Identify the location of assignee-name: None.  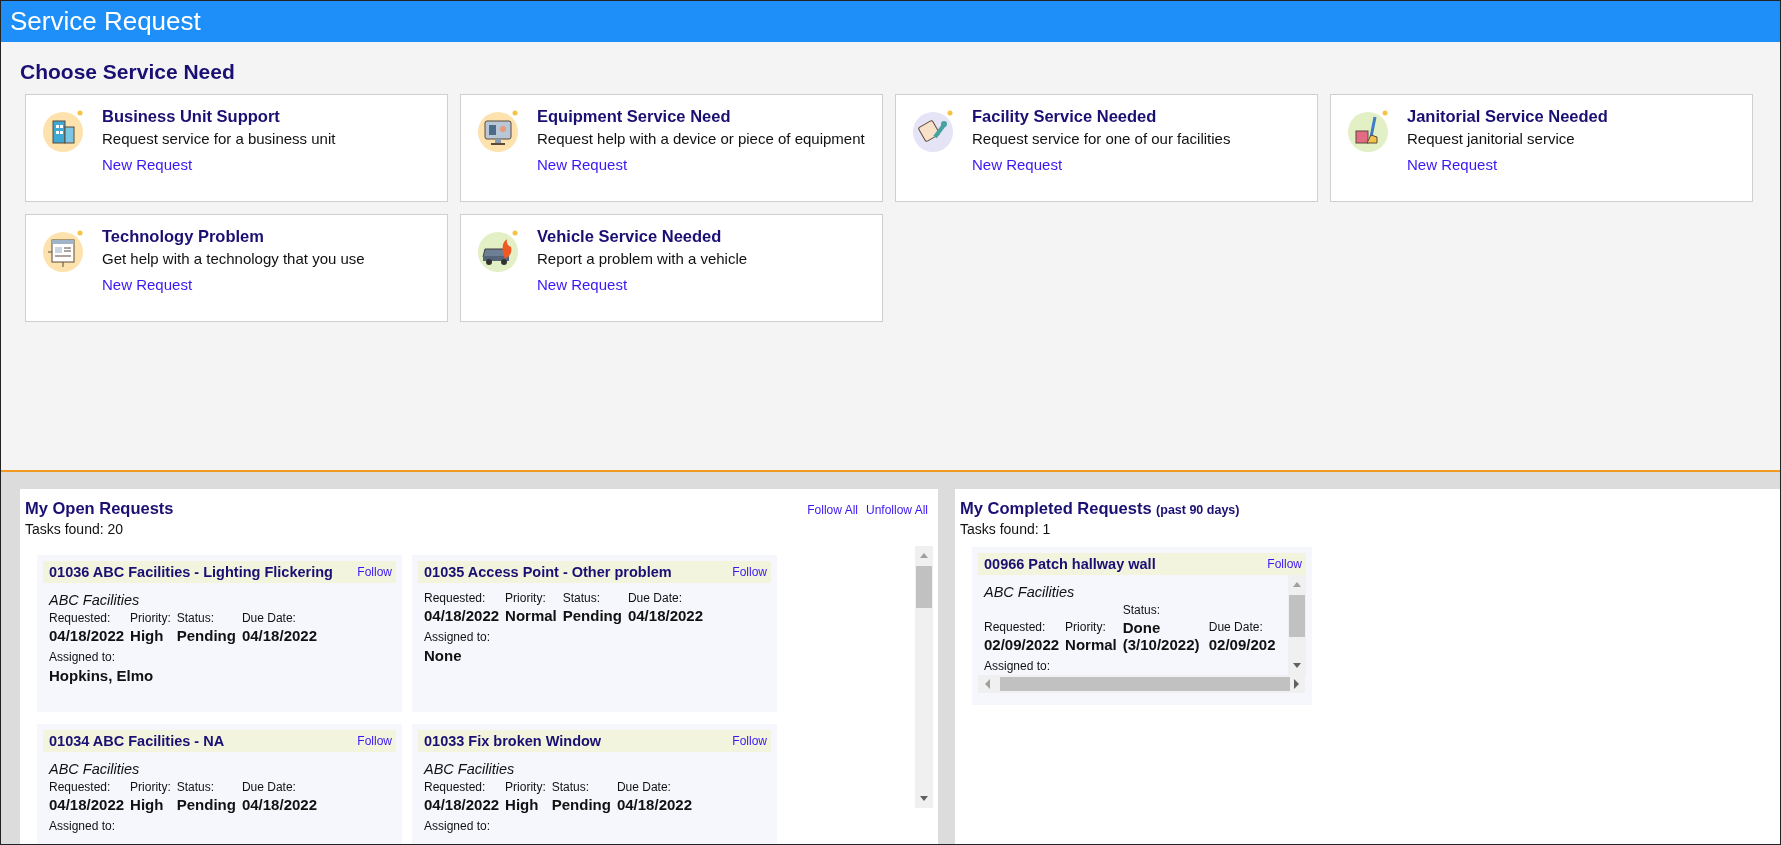
(443, 655).